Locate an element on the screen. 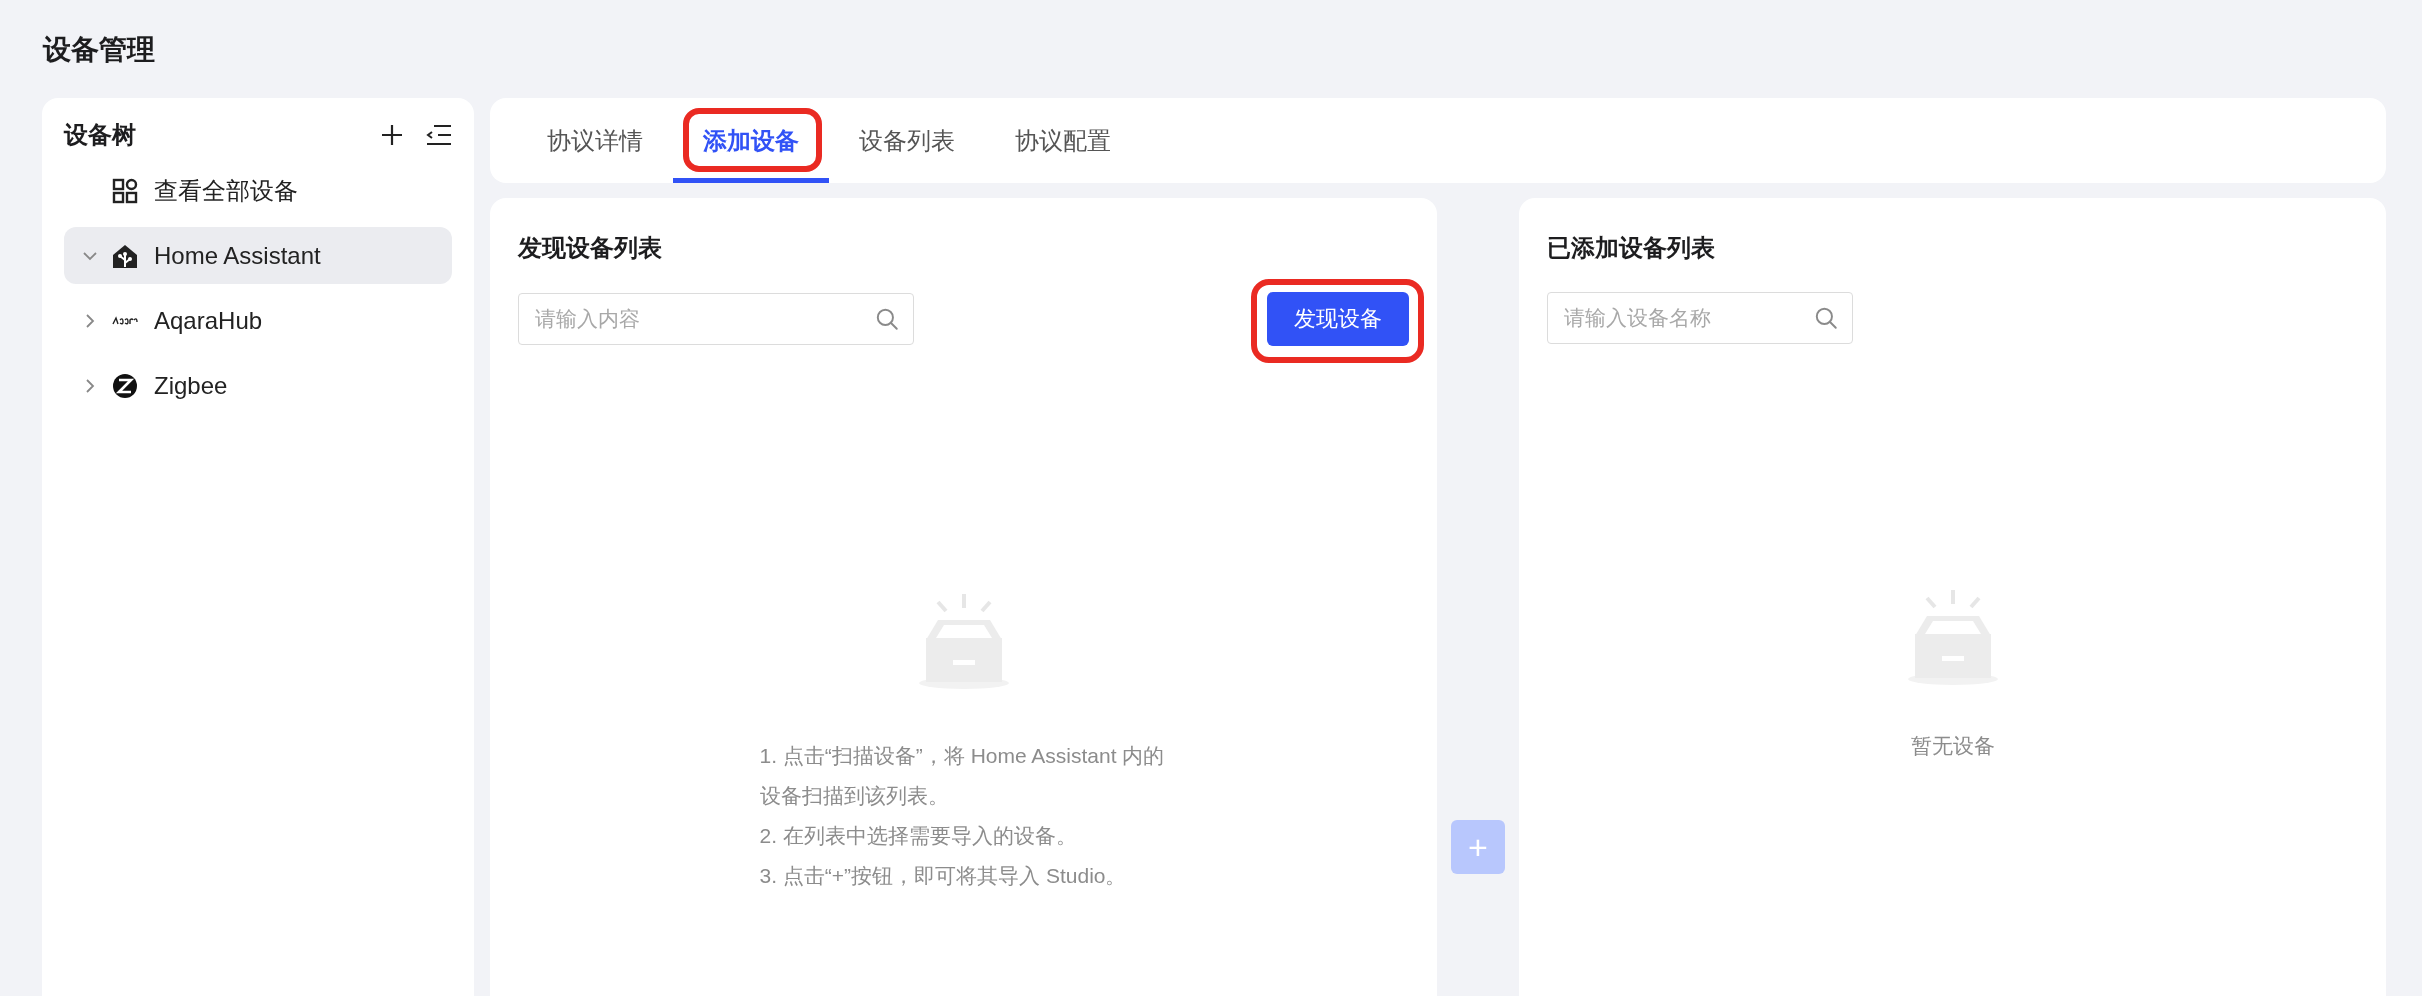  tab: 添加设备 is located at coordinates (751, 140).